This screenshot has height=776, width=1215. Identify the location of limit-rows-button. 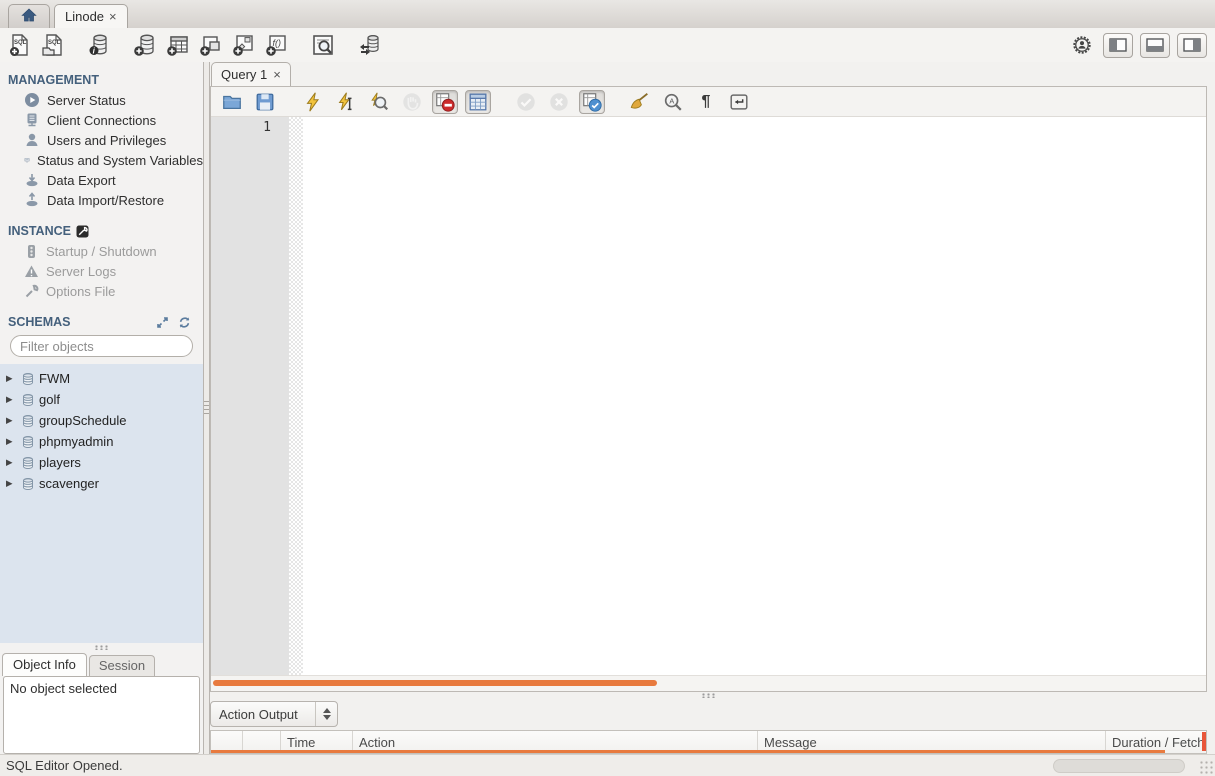
(478, 101).